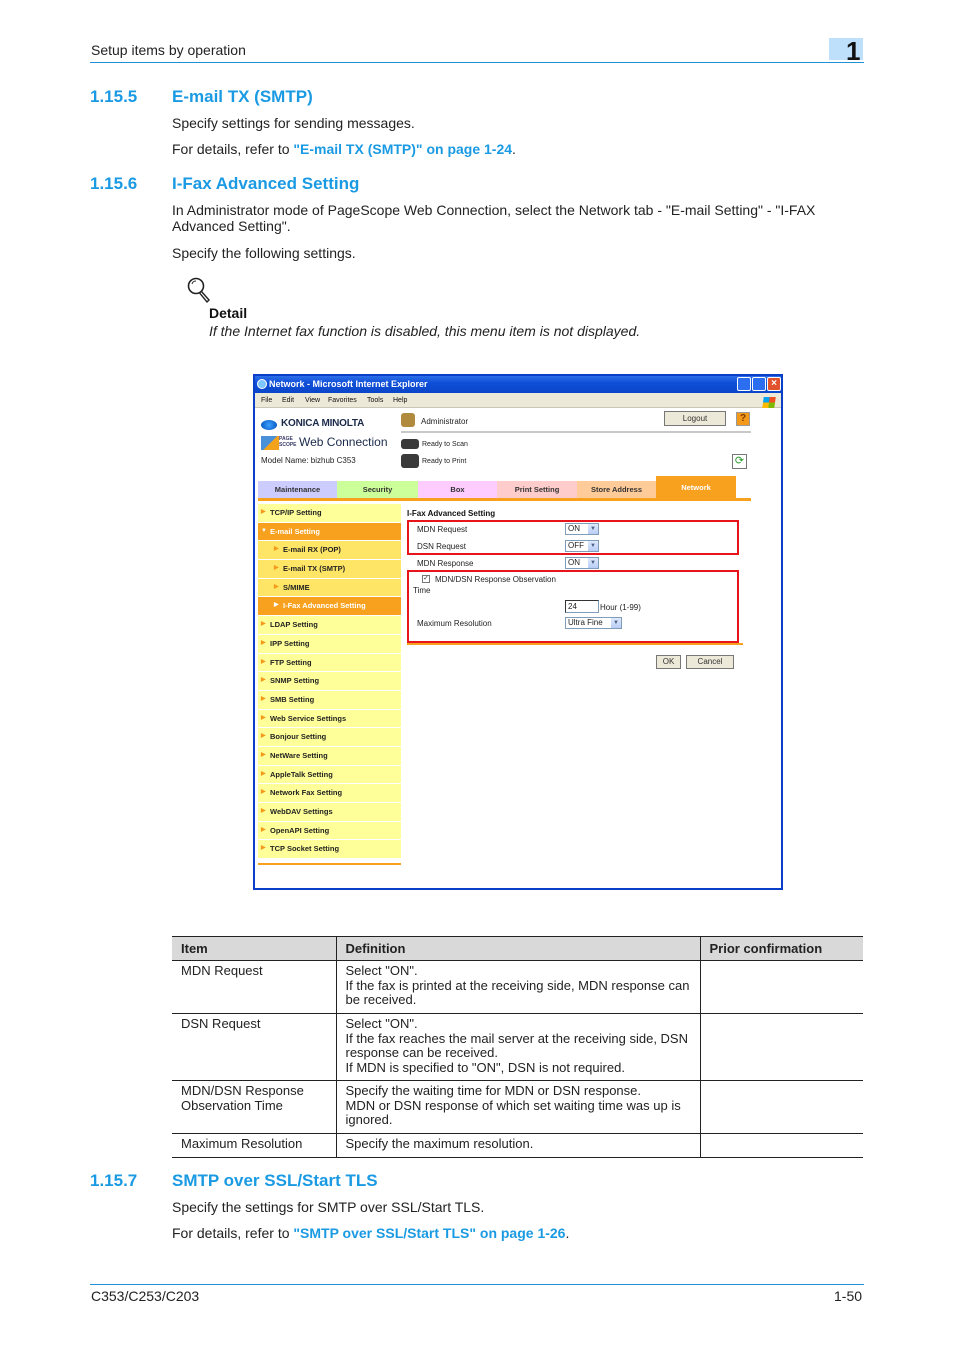 This screenshot has width=954, height=1350. I want to click on sidebar-item-web-service: ▶ Web Service Settings, so click(329, 719).